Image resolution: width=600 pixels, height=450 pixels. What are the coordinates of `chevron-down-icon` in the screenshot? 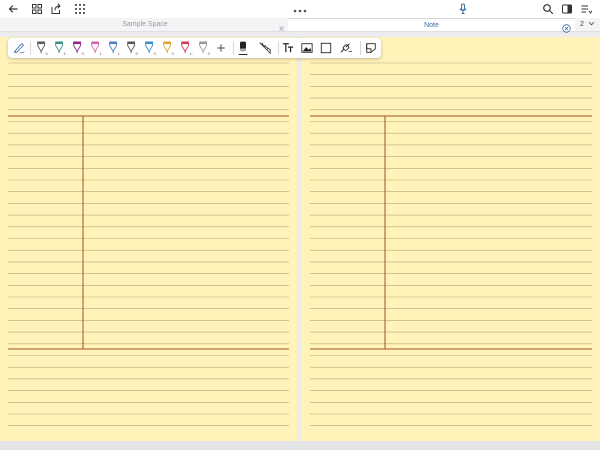 It's located at (591, 23).